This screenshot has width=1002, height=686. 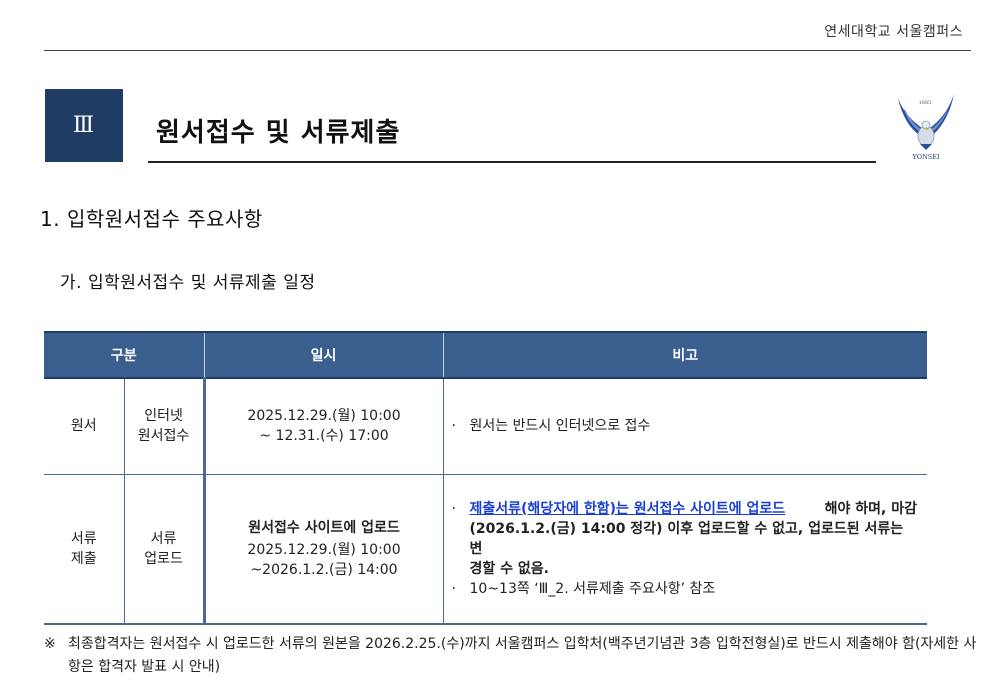 What do you see at coordinates (164, 426) in the screenshot?
I see `row-subcategory: 인터넷 원서접수` at bounding box center [164, 426].